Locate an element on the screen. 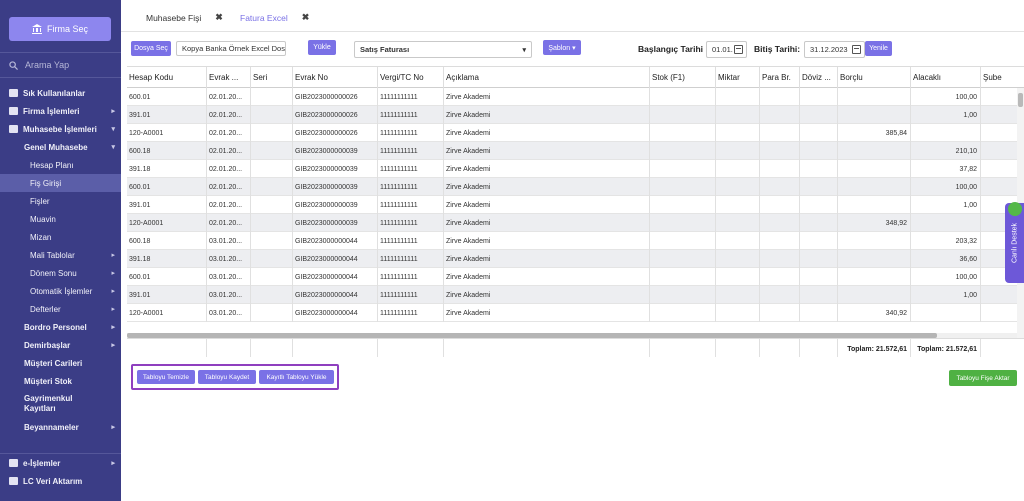 The image size is (1024, 501). sablon-button: Şablon ▾ is located at coordinates (562, 47).